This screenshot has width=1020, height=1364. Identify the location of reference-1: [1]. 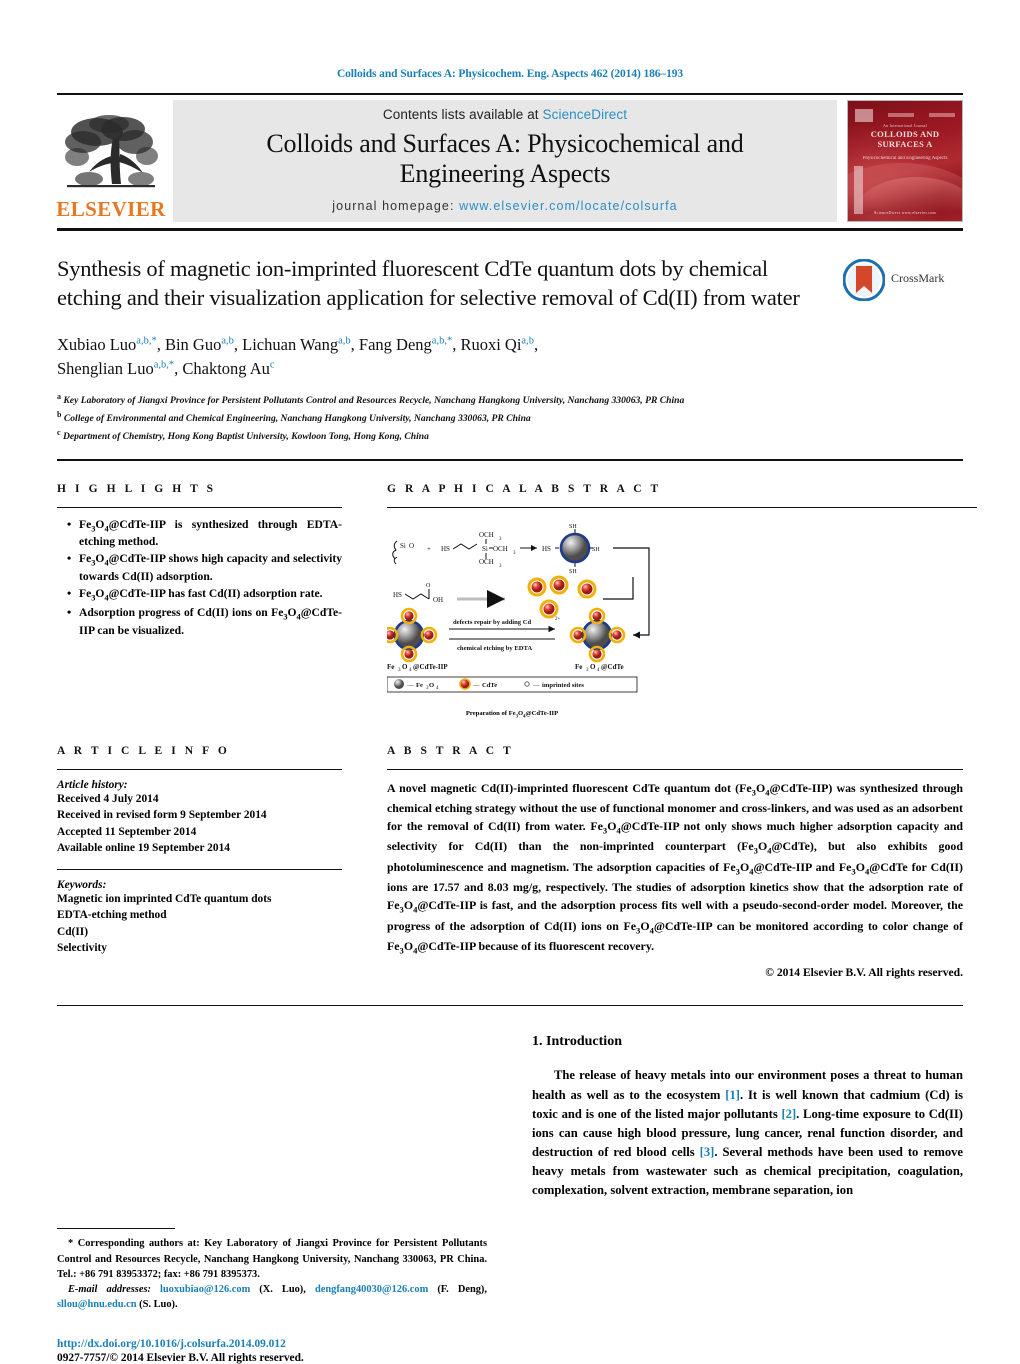
(732, 1095).